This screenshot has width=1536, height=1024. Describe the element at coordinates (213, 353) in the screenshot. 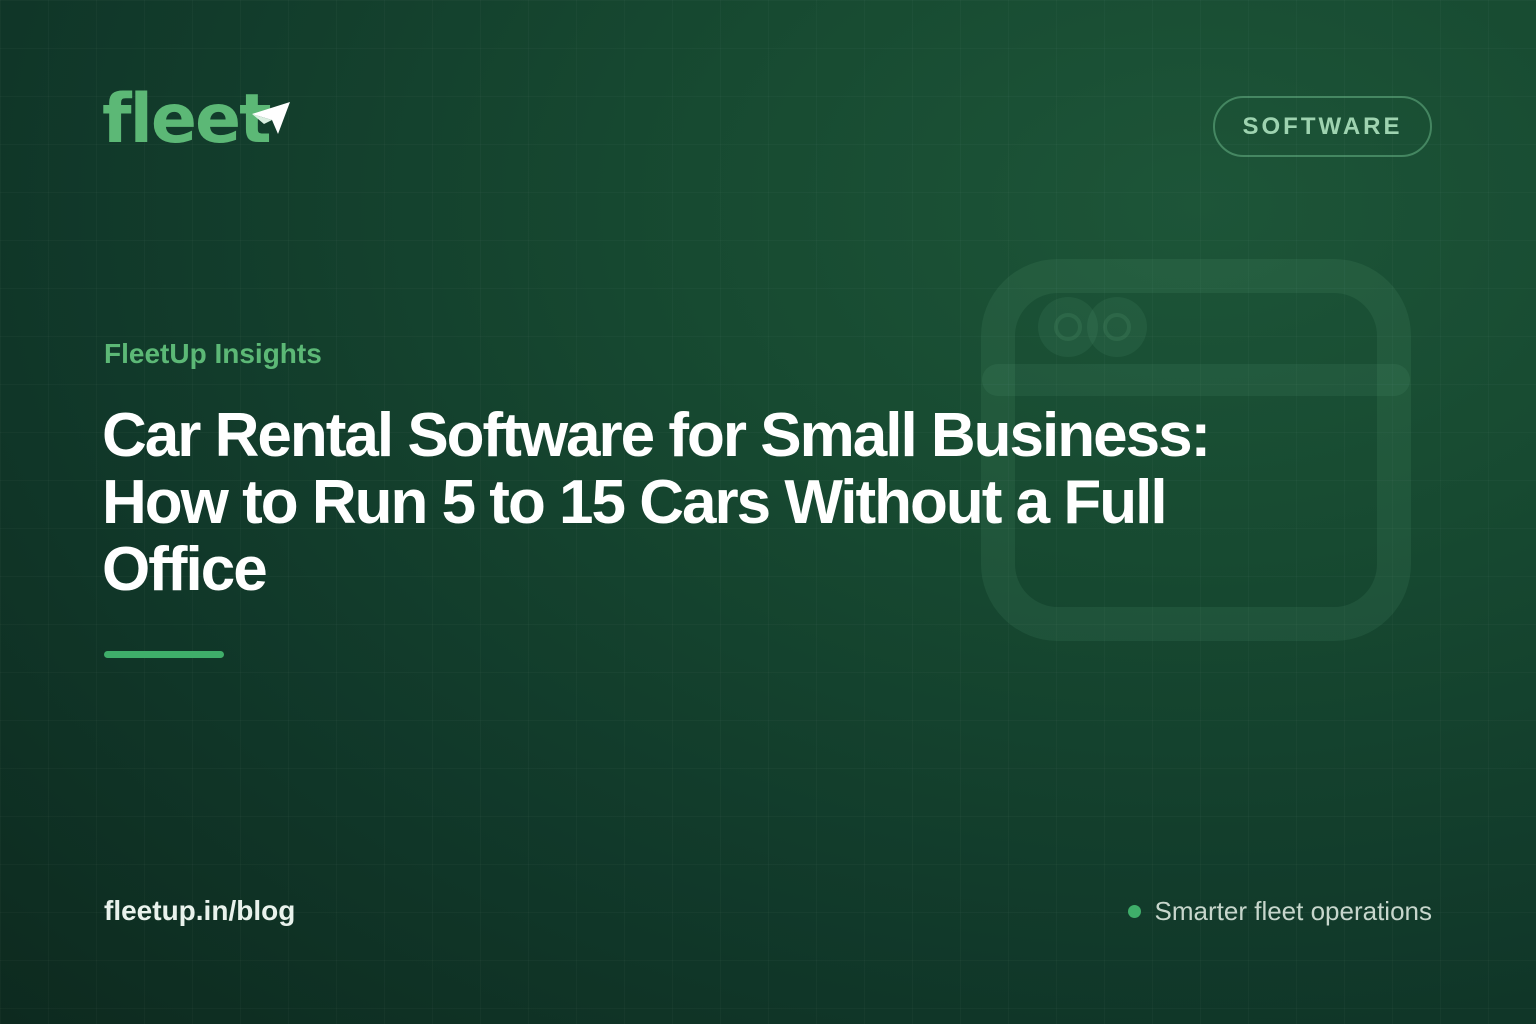

I see `eyebrow-label: FleetUp Insights` at that location.